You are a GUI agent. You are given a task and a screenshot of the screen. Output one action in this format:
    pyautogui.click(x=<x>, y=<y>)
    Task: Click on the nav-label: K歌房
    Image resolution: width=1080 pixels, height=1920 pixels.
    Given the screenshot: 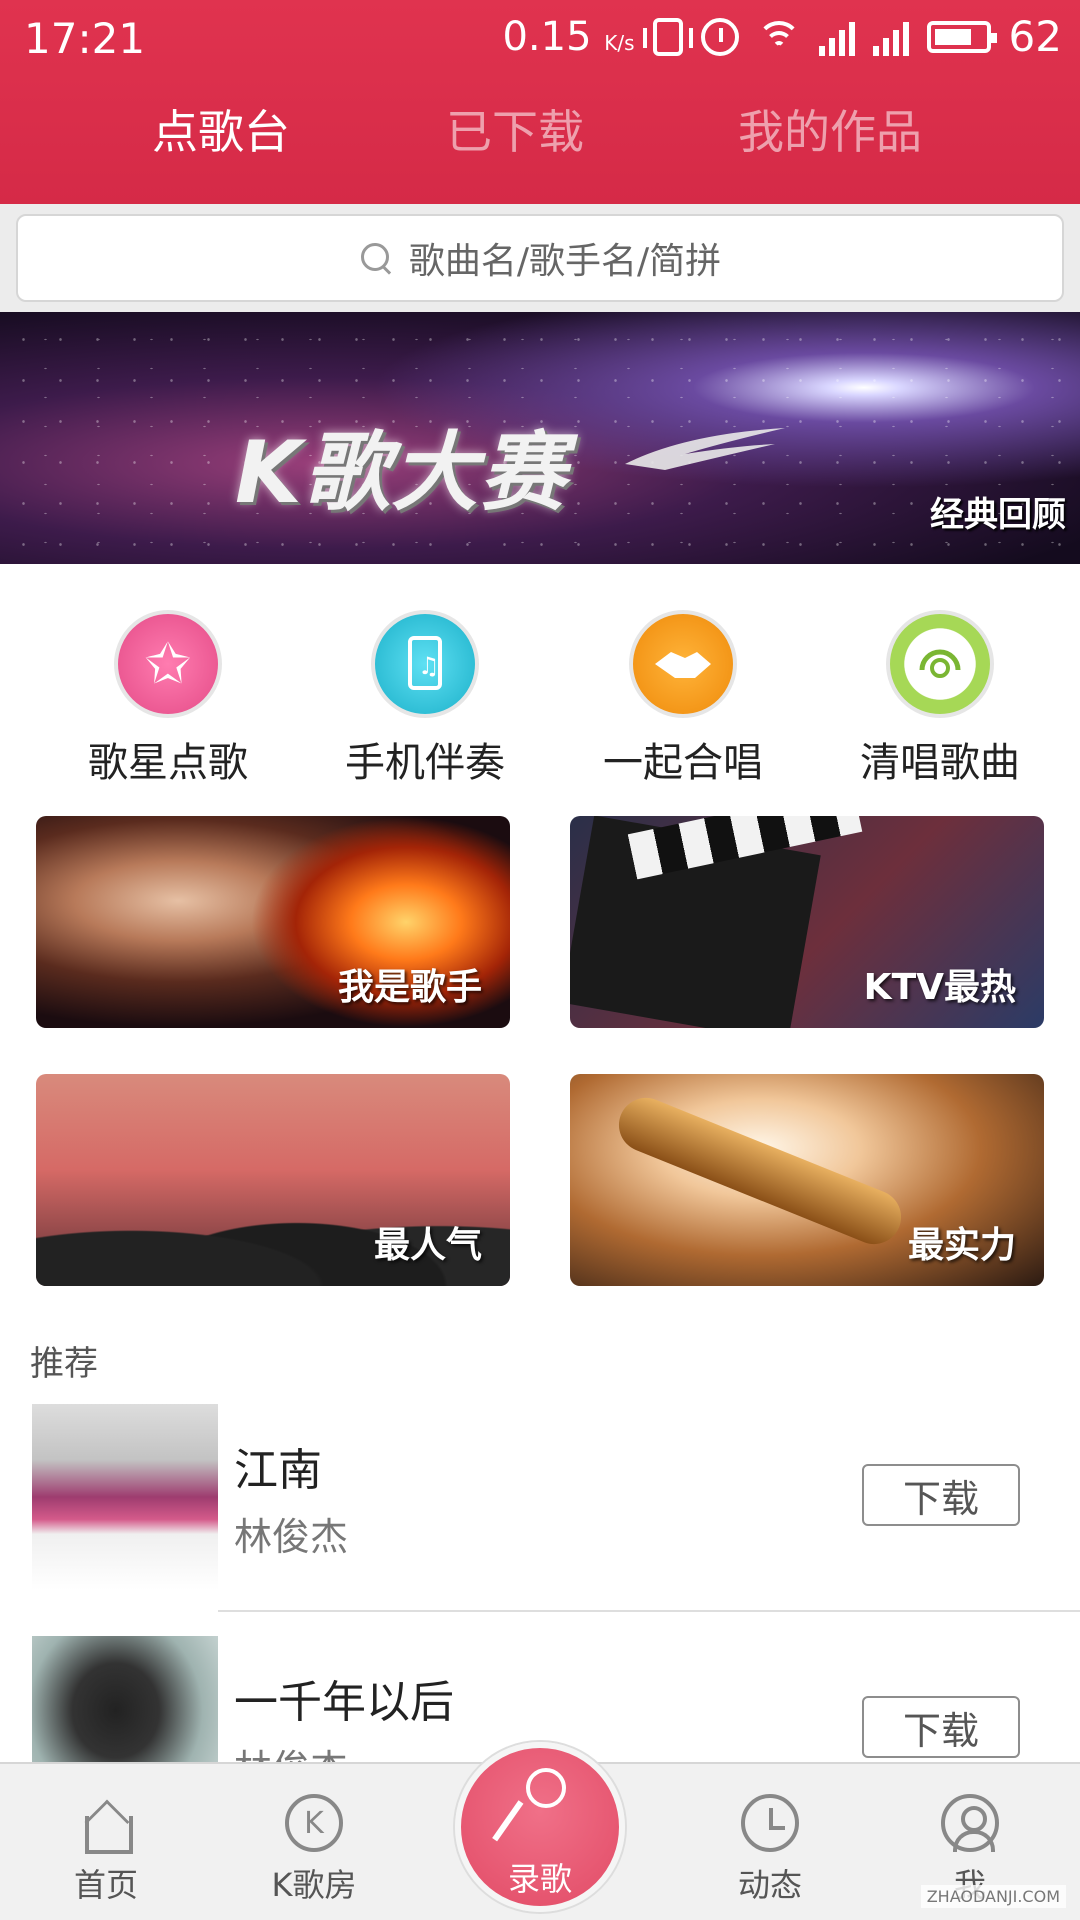 What is the action you would take?
    pyautogui.click(x=314, y=1885)
    